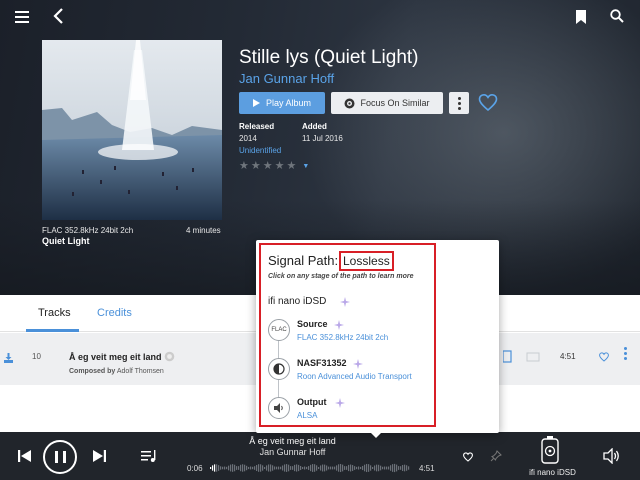 This screenshot has height=480, width=640. I want to click on play-album-button: Play Album, so click(282, 103).